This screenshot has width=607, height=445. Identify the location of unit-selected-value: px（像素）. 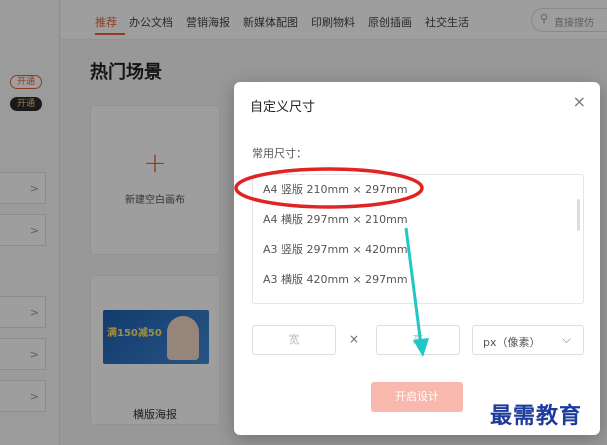
(512, 342).